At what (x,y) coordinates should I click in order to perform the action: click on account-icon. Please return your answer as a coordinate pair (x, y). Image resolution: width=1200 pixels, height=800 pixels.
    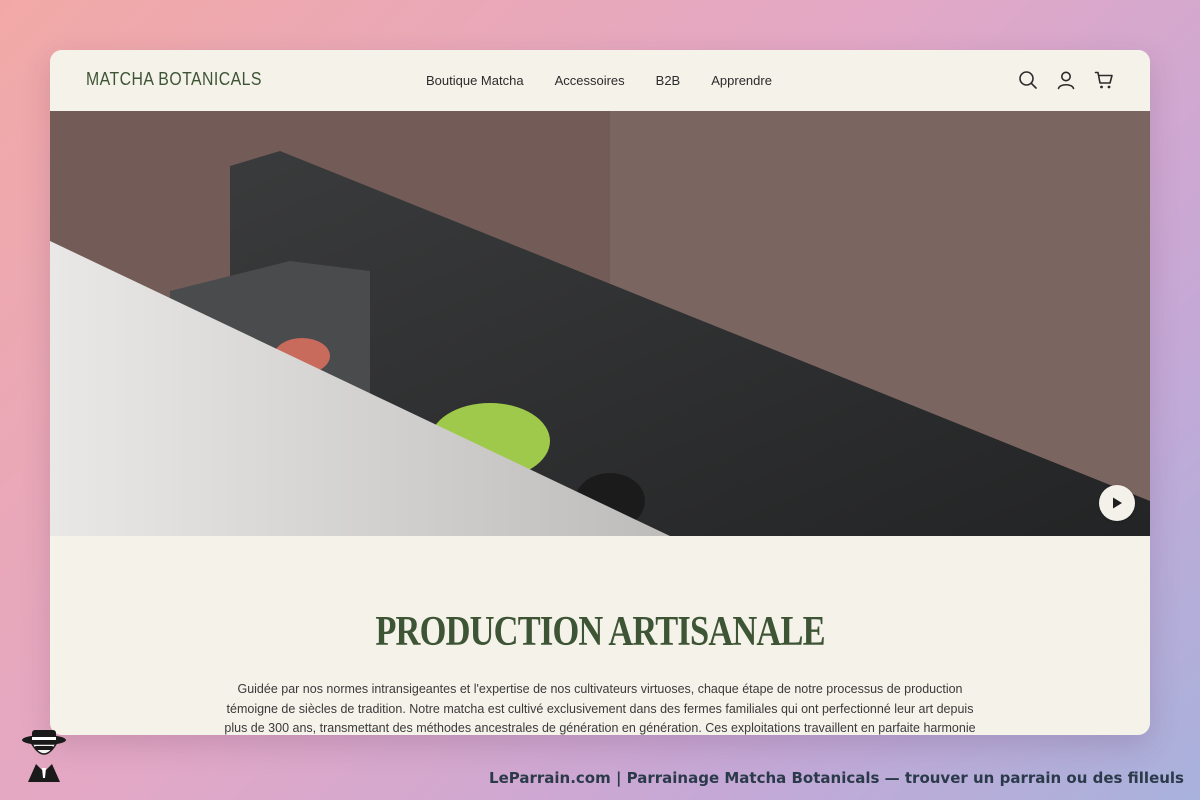
    Looking at the image, I should click on (1066, 80).